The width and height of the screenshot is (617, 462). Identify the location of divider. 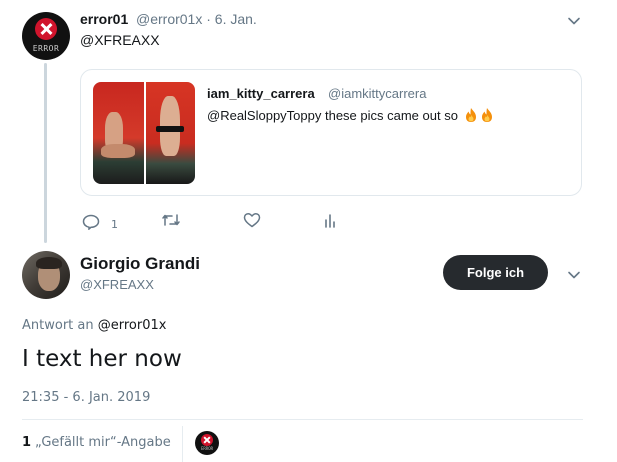
(302, 419).